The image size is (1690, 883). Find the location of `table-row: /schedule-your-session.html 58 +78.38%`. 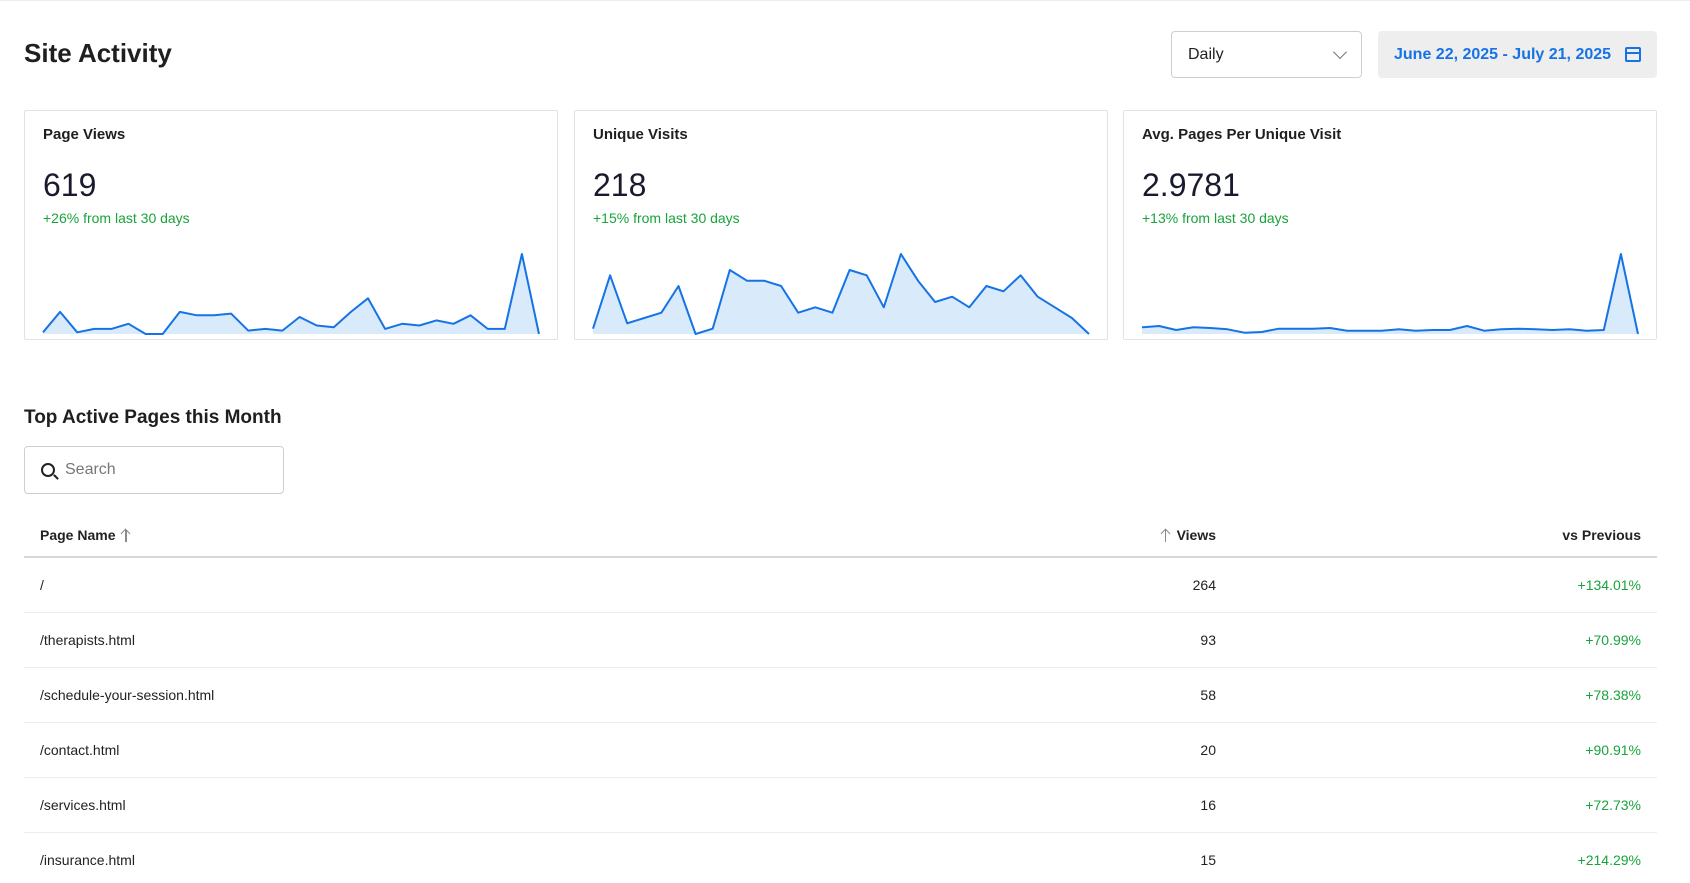

table-row: /schedule-your-session.html 58 +78.38% is located at coordinates (840, 695).